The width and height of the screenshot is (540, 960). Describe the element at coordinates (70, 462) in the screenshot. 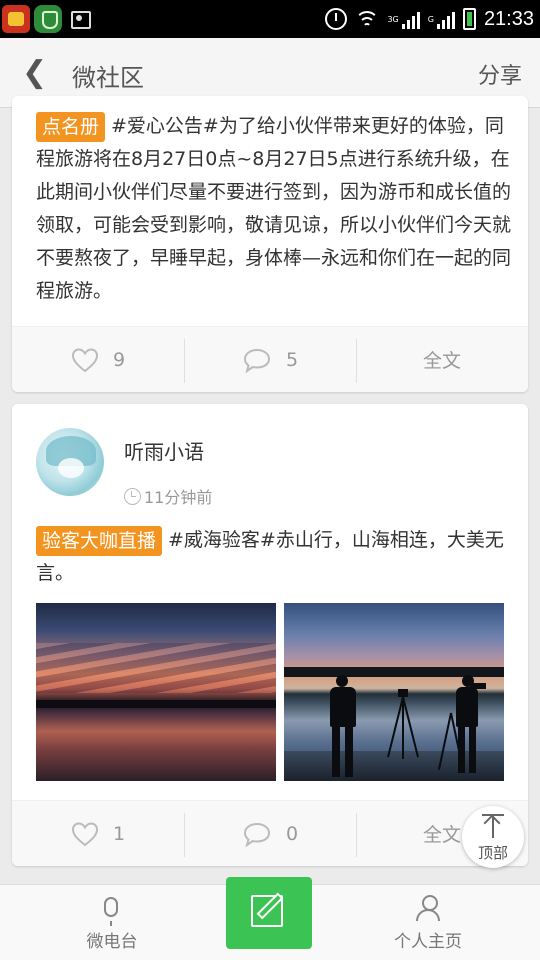

I see `avatar` at that location.